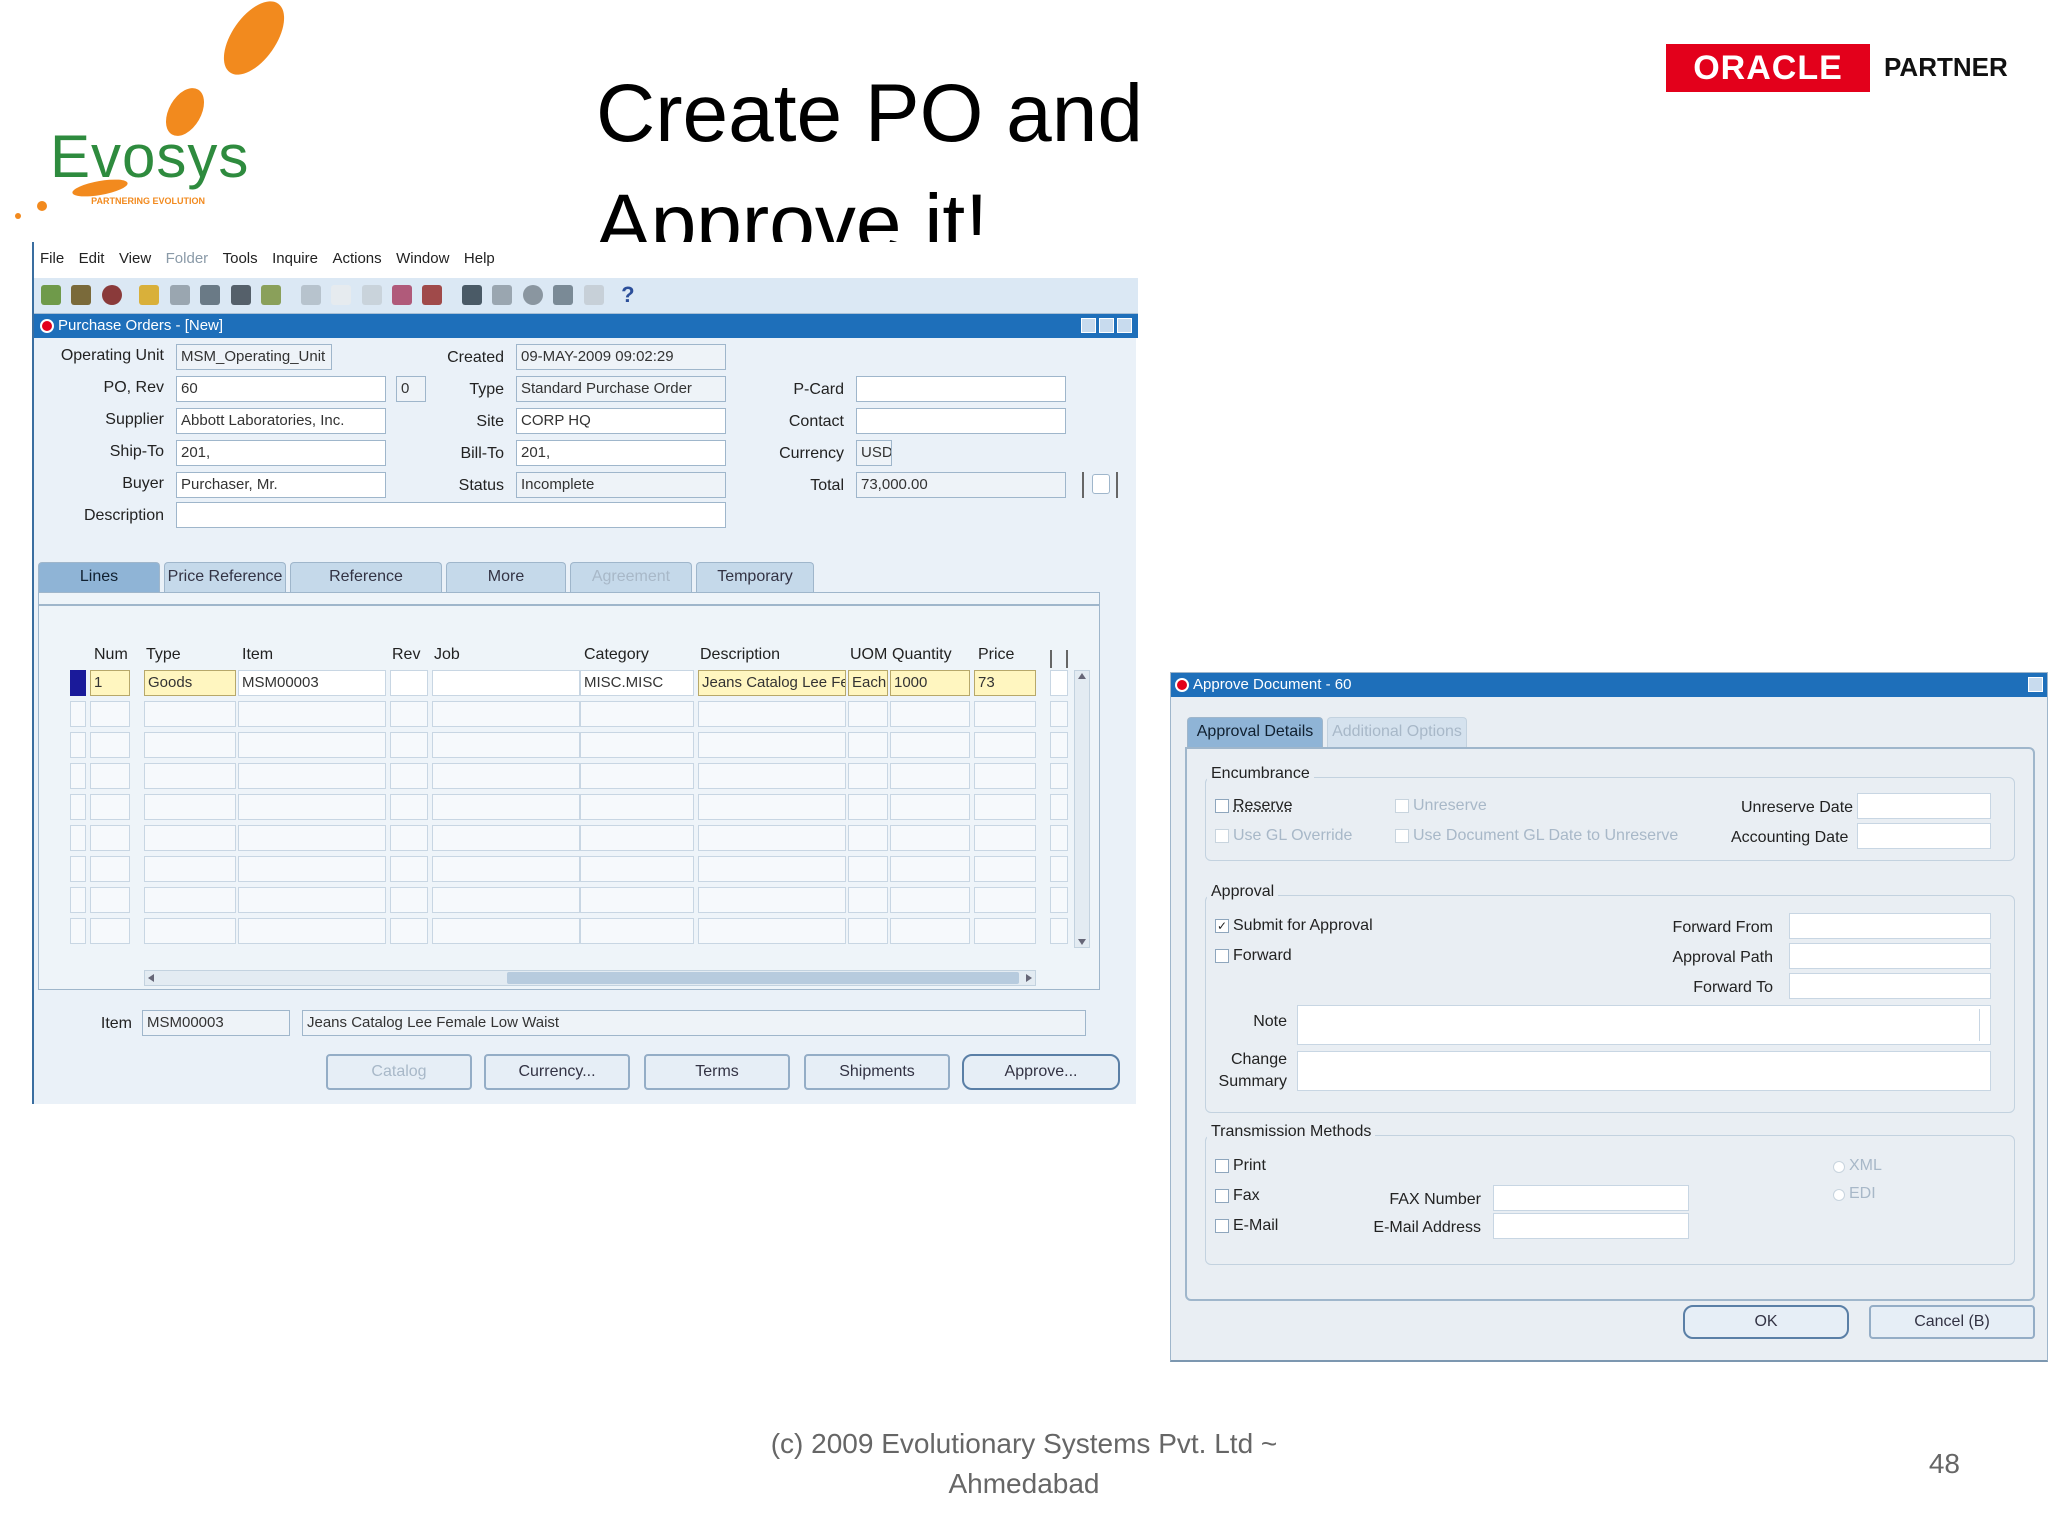 This screenshot has height=1536, width=2048. What do you see at coordinates (451, 515) in the screenshot?
I see `description-field` at bounding box center [451, 515].